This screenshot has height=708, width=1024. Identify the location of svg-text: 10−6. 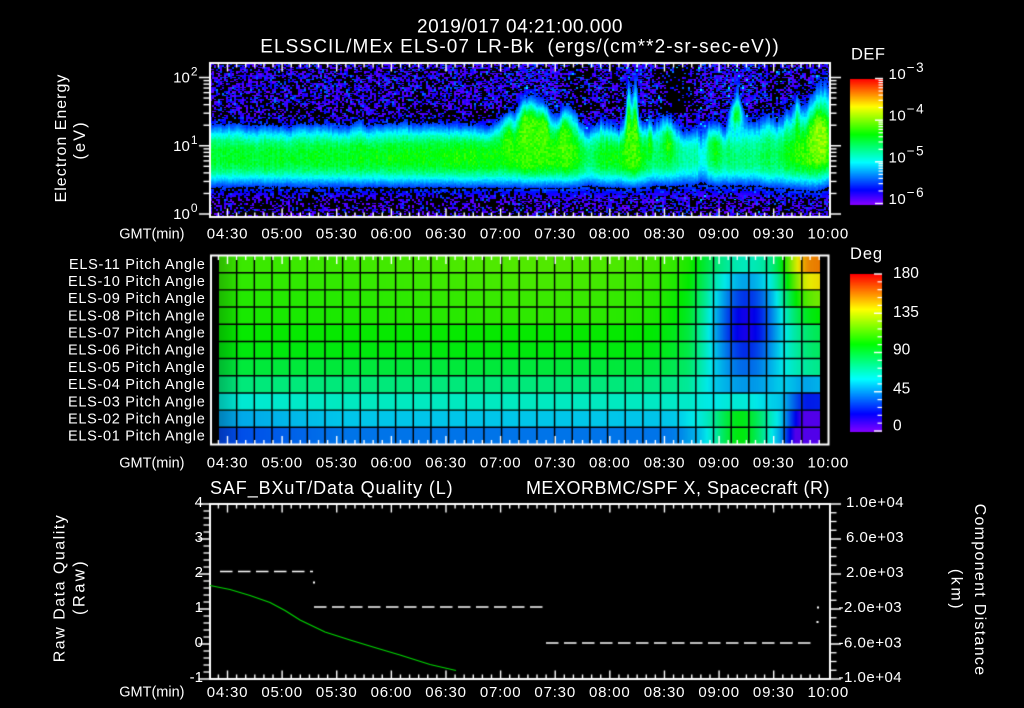
(907, 196).